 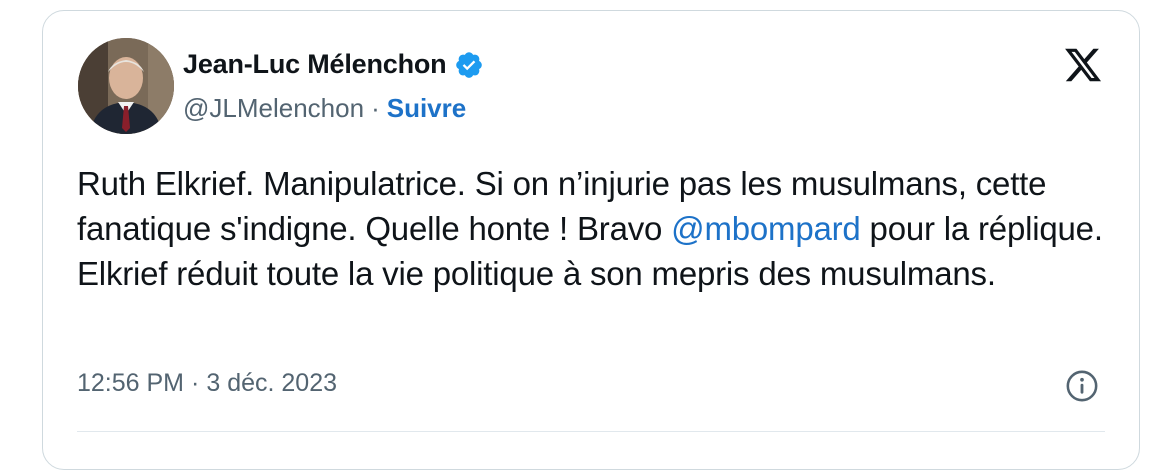 I want to click on info-icon, so click(x=1082, y=386).